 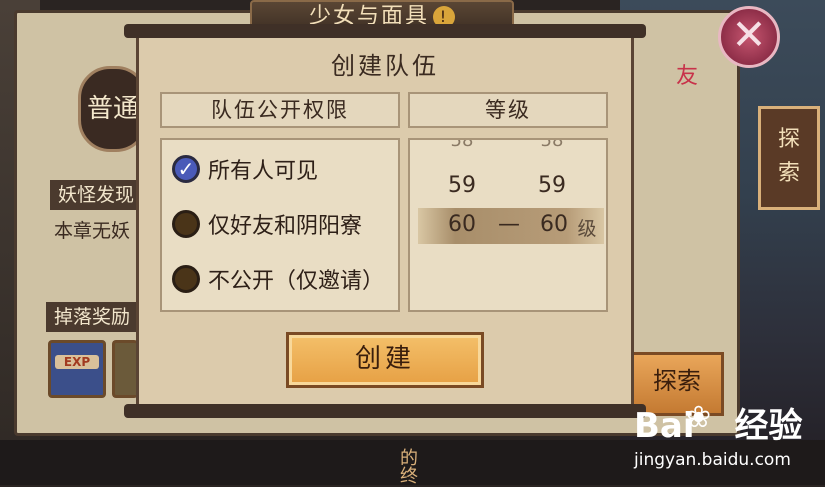 What do you see at coordinates (462, 185) in the screenshot?
I see `level-min-prev: 59` at bounding box center [462, 185].